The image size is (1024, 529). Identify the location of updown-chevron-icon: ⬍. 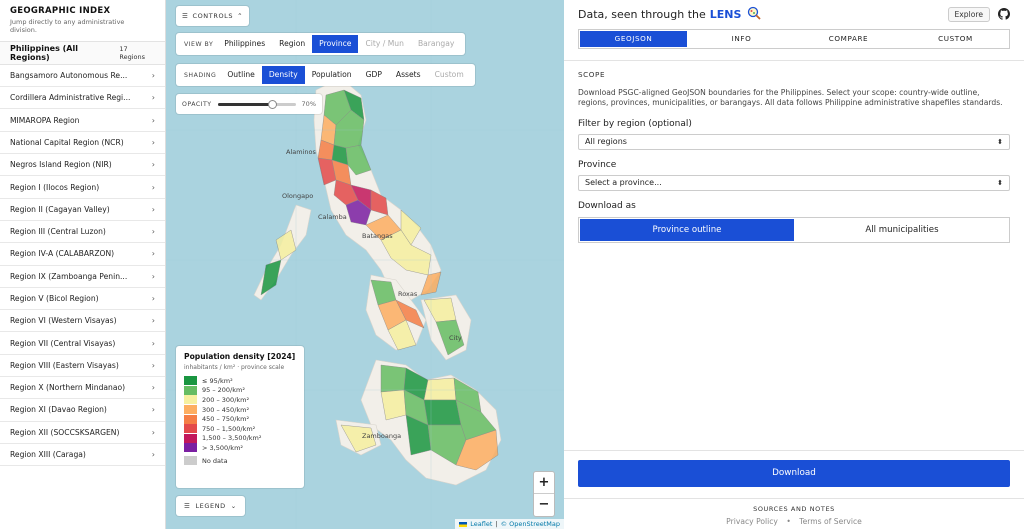
(1000, 141).